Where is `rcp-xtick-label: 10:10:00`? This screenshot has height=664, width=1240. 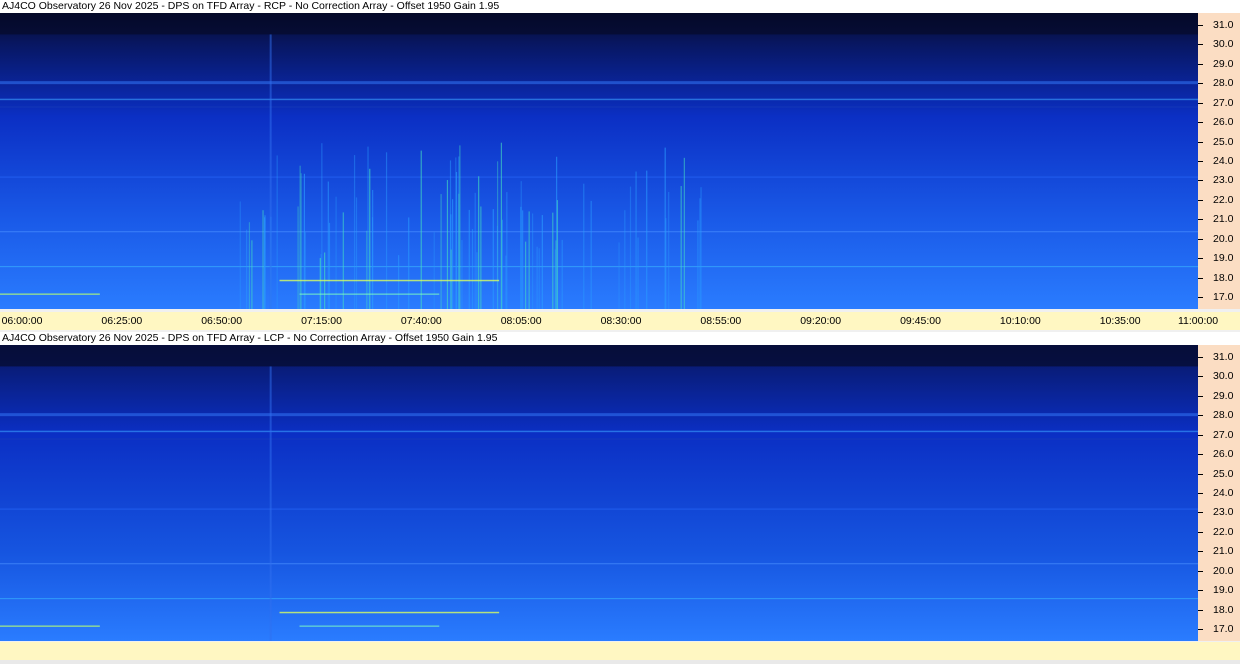
rcp-xtick-label: 10:10:00 is located at coordinates (1020, 321).